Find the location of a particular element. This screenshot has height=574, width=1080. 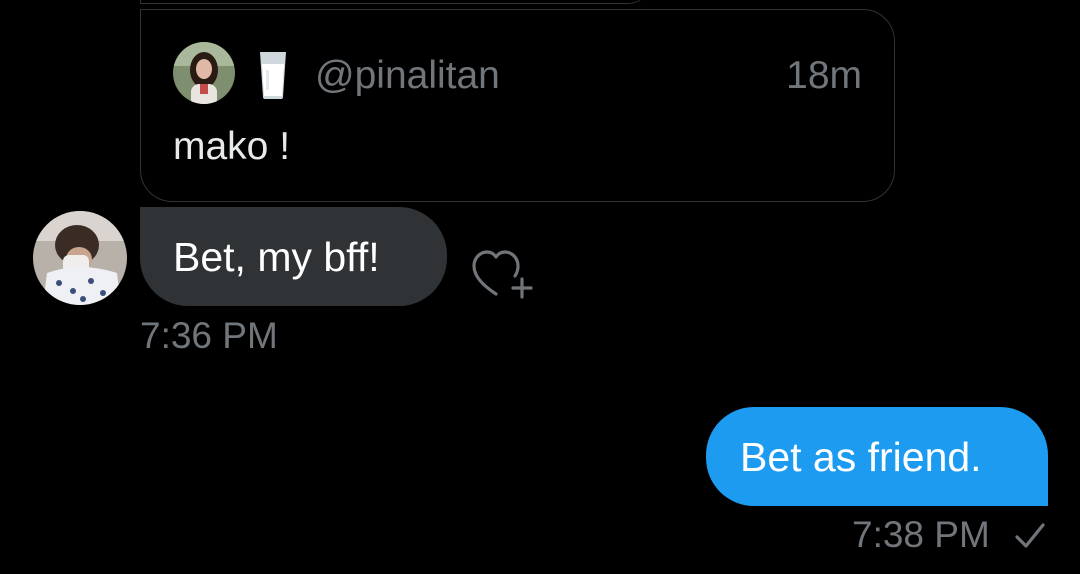

quoted-message-text: mako ! is located at coordinates (232, 146).